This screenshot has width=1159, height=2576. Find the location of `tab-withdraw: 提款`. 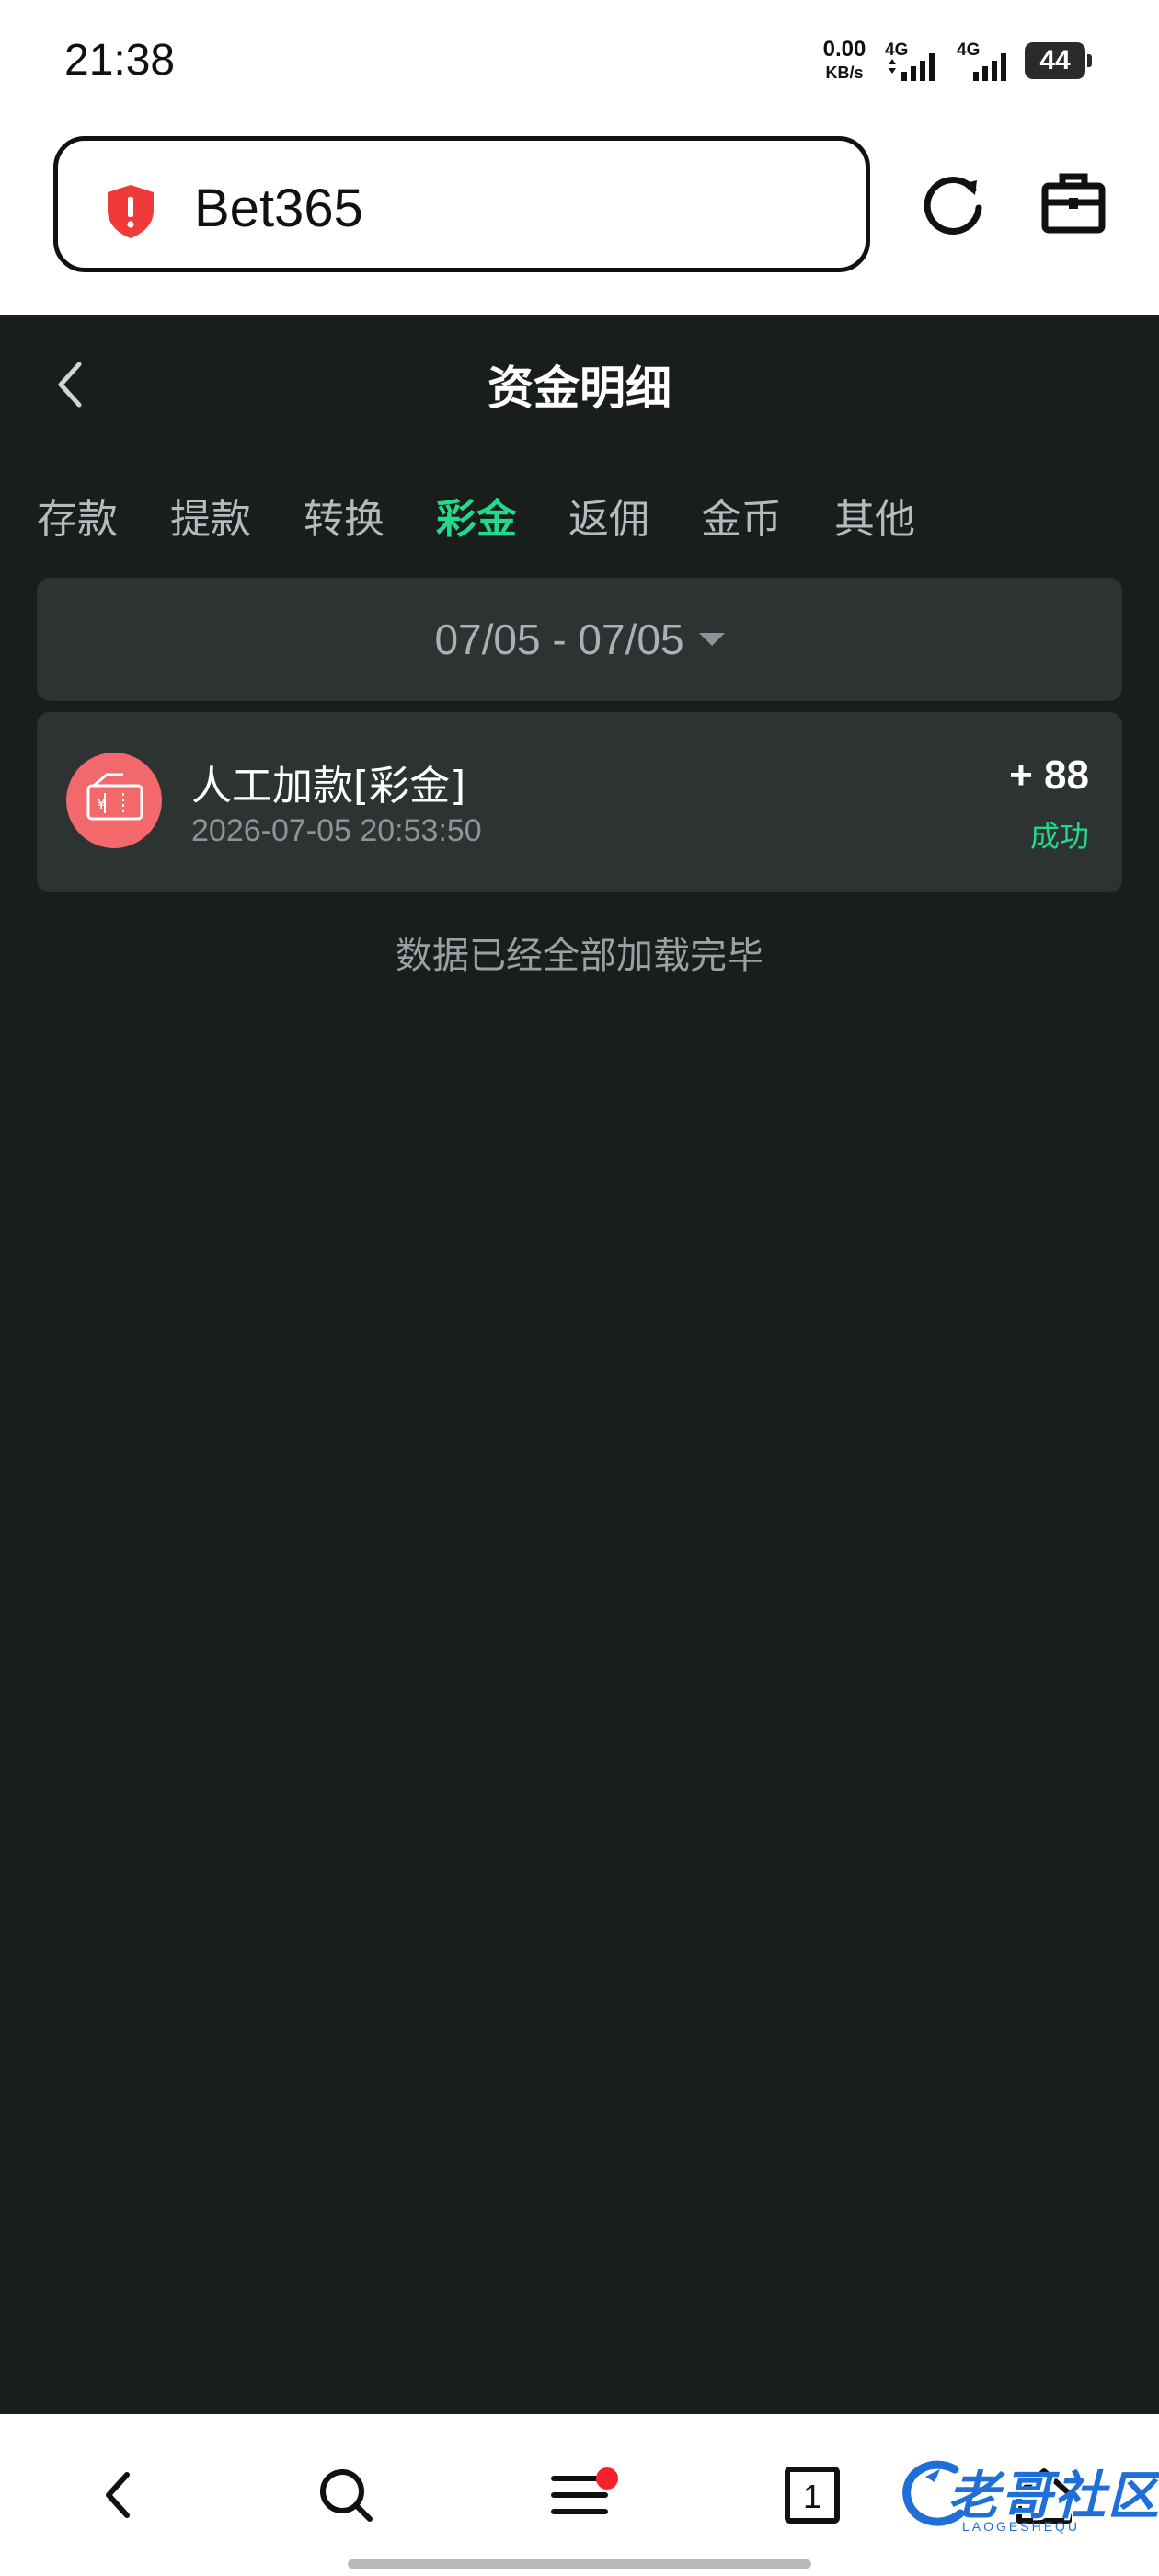

tab-withdraw: 提款 is located at coordinates (214, 515).